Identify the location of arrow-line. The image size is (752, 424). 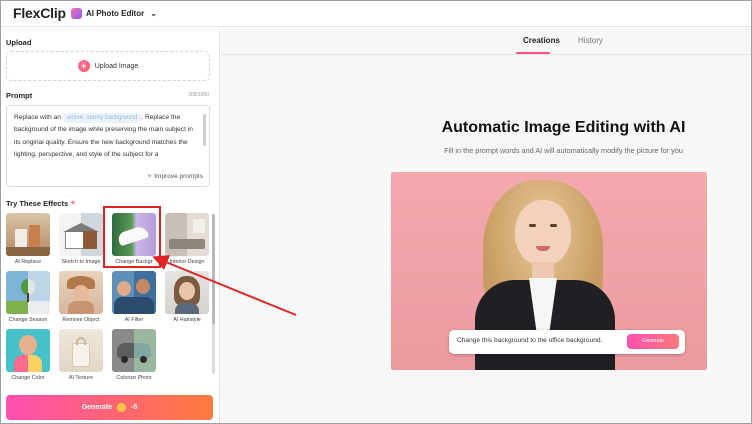
(224, 285).